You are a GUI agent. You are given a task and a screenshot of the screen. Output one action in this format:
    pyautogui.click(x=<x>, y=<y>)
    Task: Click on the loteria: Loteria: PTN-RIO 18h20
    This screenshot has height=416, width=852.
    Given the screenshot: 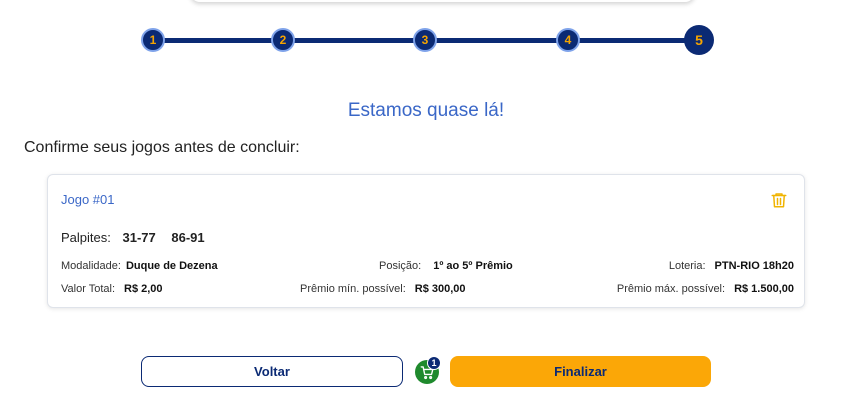 What is the action you would take?
    pyautogui.click(x=731, y=266)
    